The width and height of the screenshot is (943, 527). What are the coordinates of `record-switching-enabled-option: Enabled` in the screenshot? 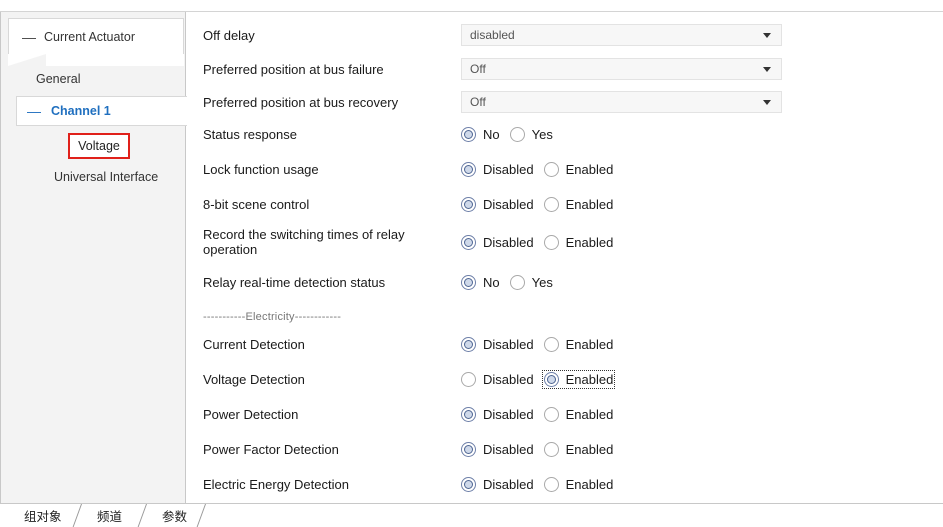 It's located at (578, 242).